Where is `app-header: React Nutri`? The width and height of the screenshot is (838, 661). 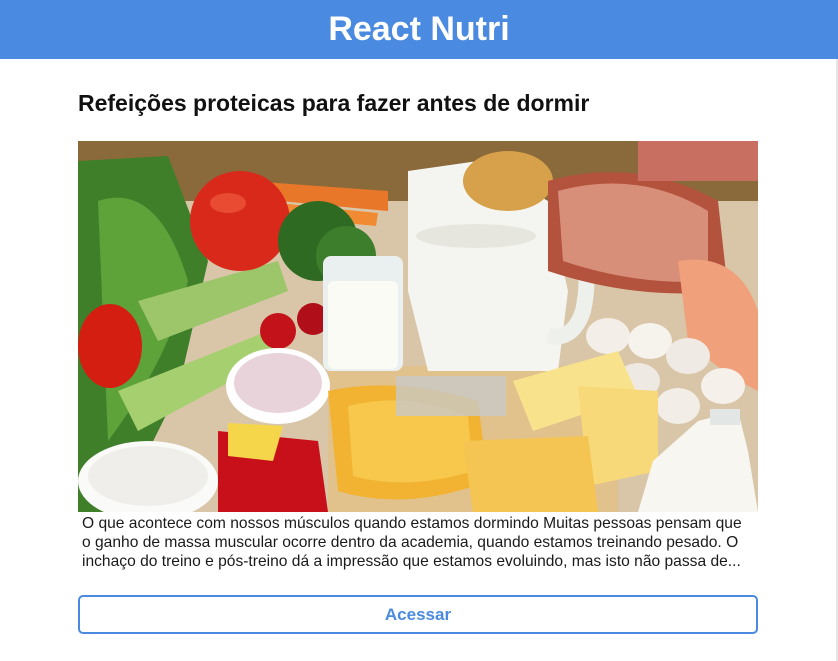
app-header: React Nutri is located at coordinates (419, 29).